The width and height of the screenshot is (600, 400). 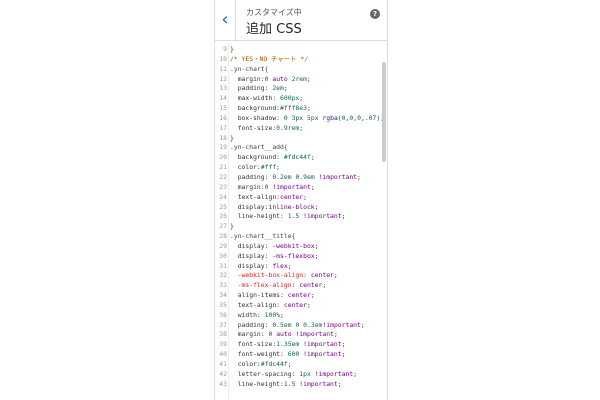 I want to click on back-button: ‹, so click(x=225, y=20).